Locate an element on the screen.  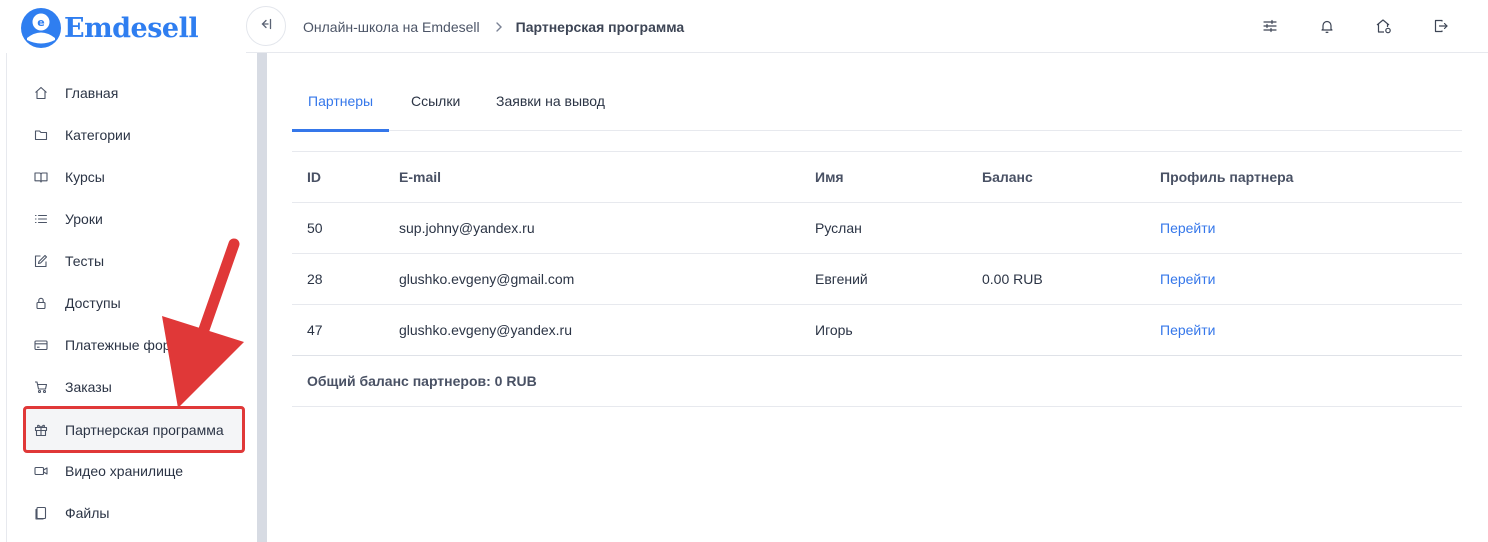
column-header-balance: Баланс is located at coordinates (1007, 177).